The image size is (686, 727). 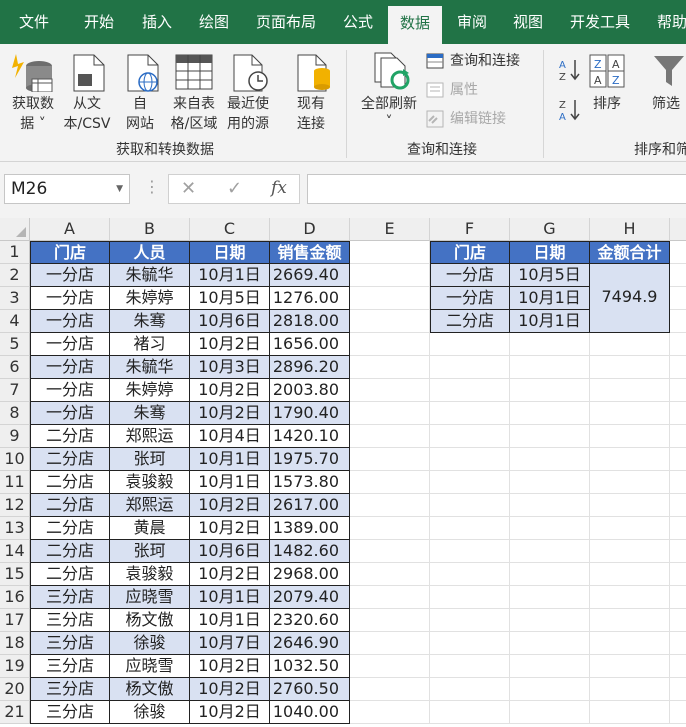 What do you see at coordinates (310, 574) in the screenshot?
I see `main-cell-sales: 2968.00` at bounding box center [310, 574].